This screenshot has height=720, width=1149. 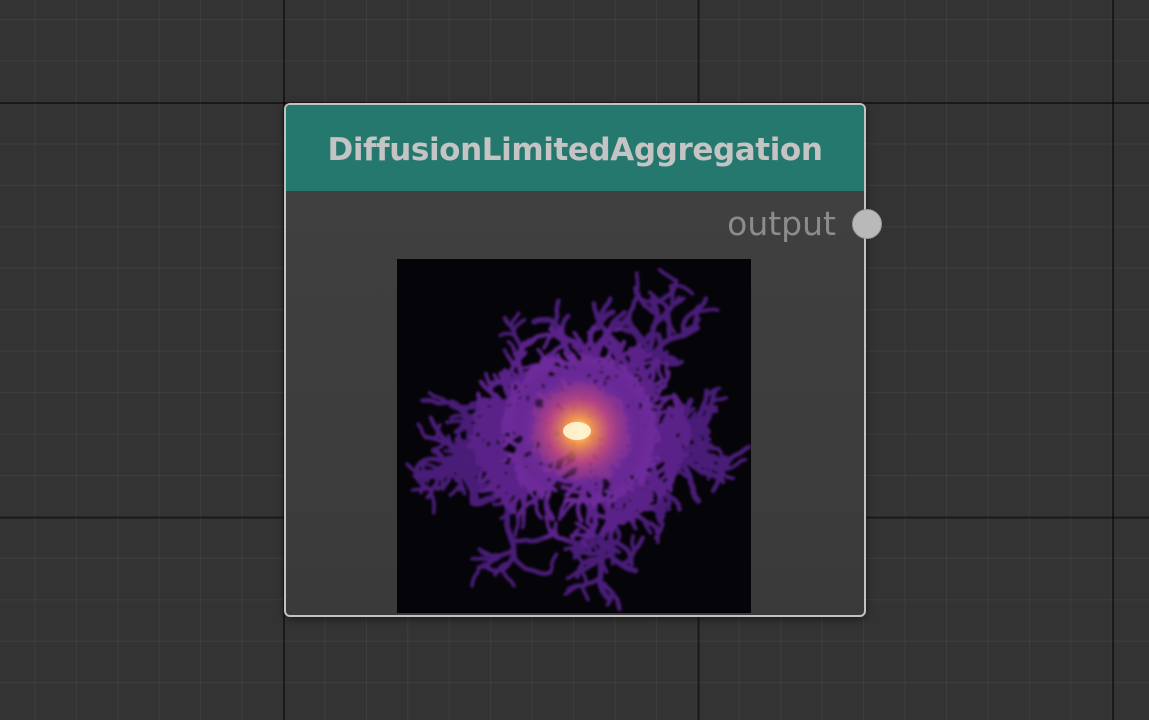 What do you see at coordinates (781, 223) in the screenshot?
I see `output-port-label: output` at bounding box center [781, 223].